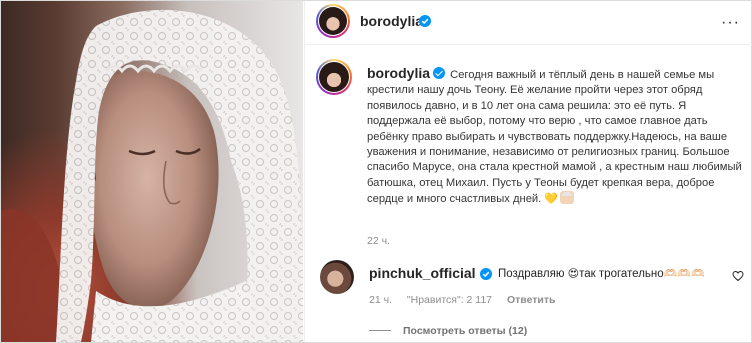  Describe the element at coordinates (567, 198) in the screenshot. I see `old-person-emoji-icon` at that location.